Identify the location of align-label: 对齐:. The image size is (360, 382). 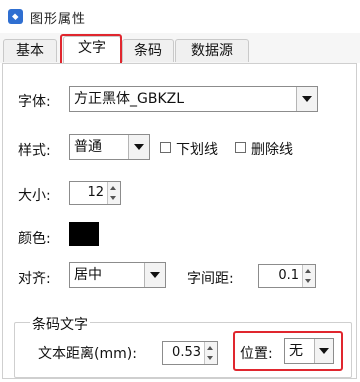
(34, 279).